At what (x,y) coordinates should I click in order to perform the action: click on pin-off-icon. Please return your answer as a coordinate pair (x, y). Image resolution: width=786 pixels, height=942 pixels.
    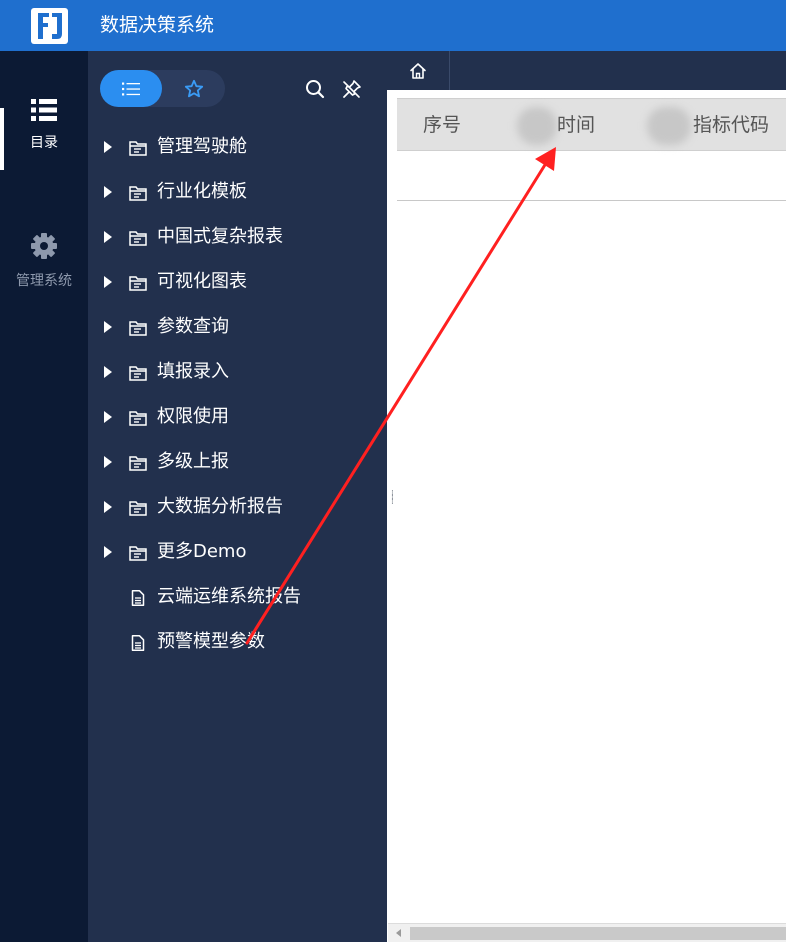
    Looking at the image, I should click on (352, 89).